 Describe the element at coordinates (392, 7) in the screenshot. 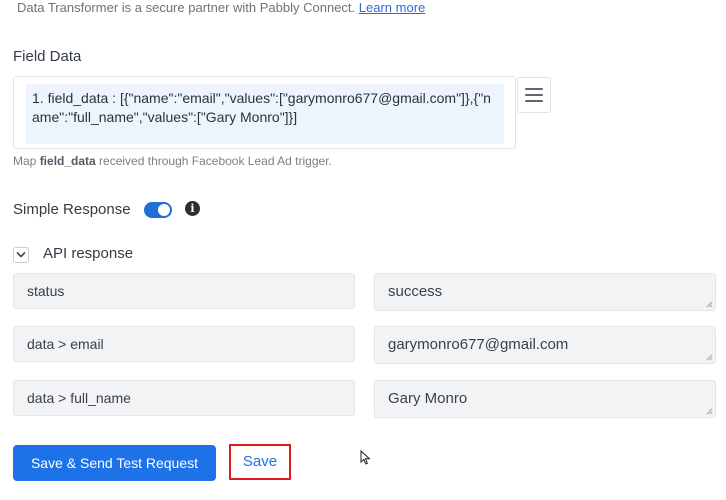

I see `learn-more-link: Learn more` at that location.